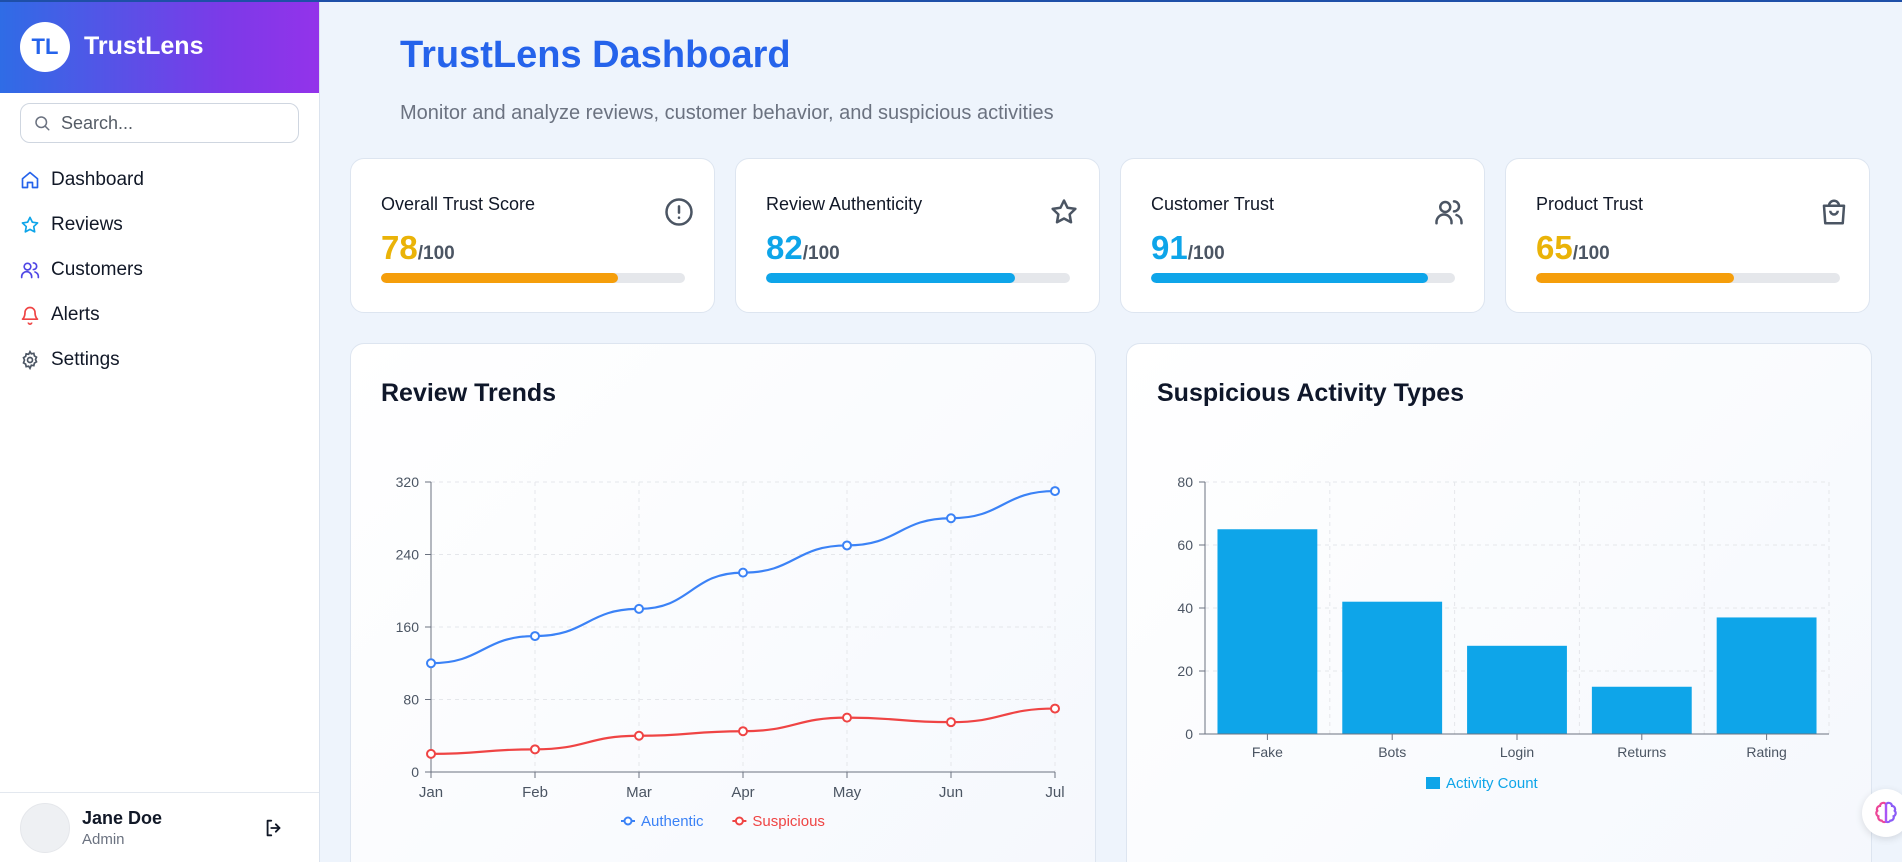 Image resolution: width=1902 pixels, height=862 pixels. I want to click on kpi-value: 82/100, so click(803, 248).